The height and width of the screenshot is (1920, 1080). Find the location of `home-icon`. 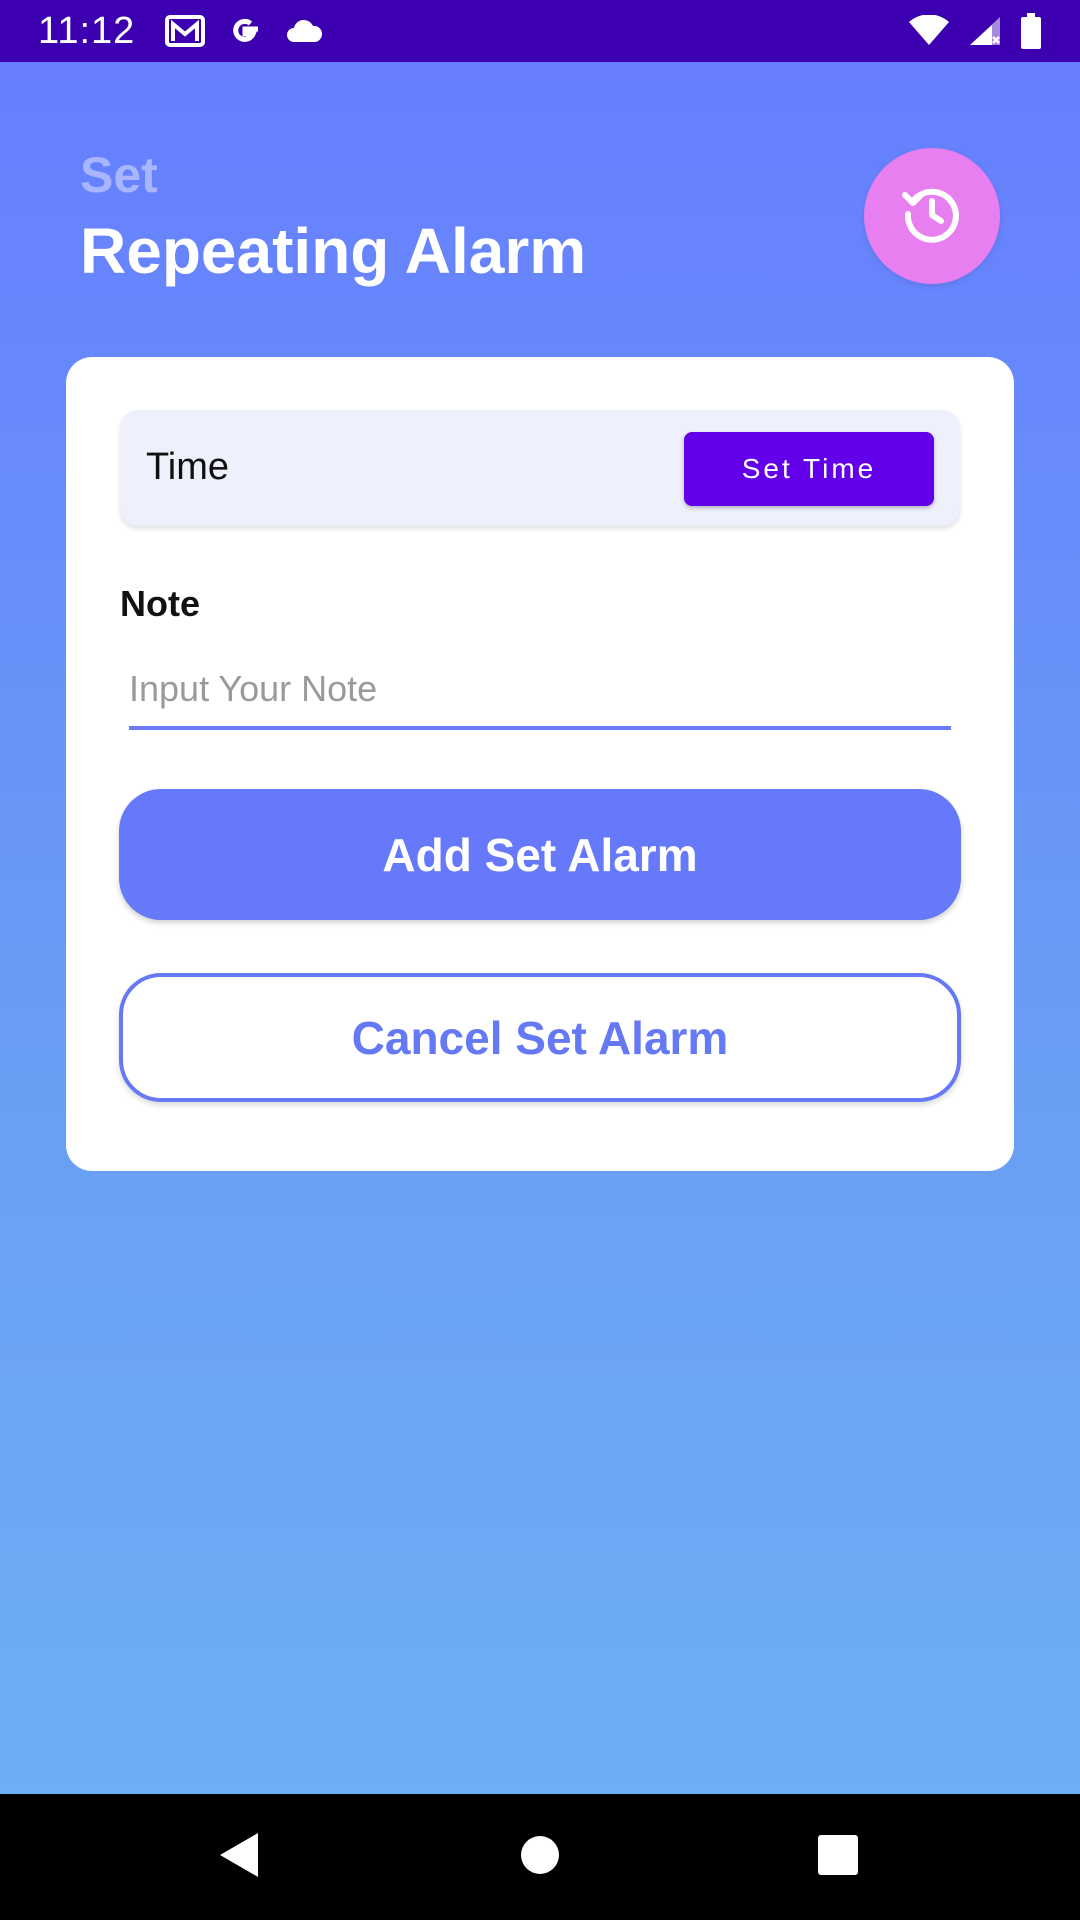

home-icon is located at coordinates (540, 1857).